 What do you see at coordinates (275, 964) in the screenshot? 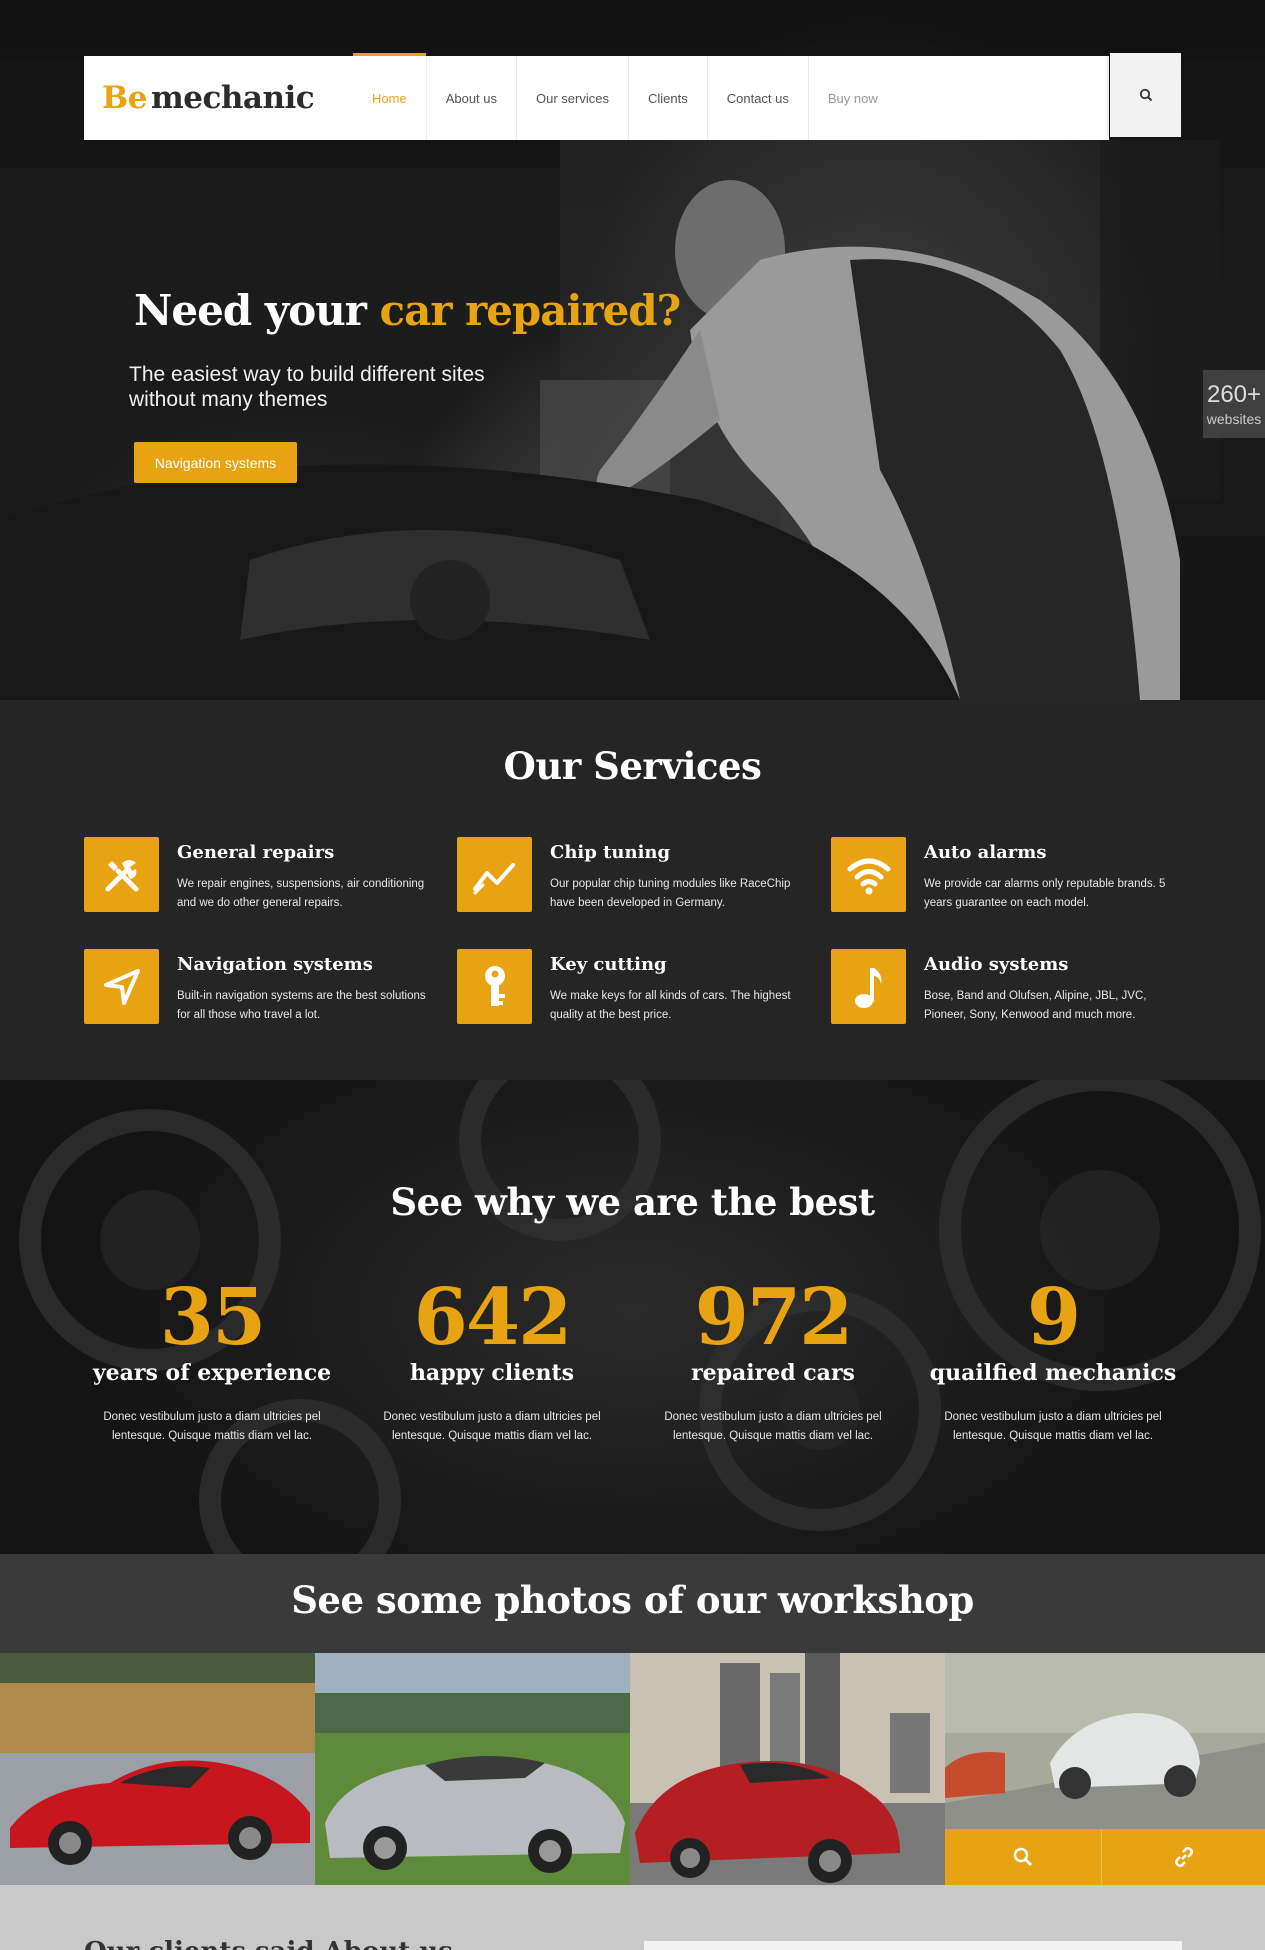
I see `service-title: Navigation systems` at bounding box center [275, 964].